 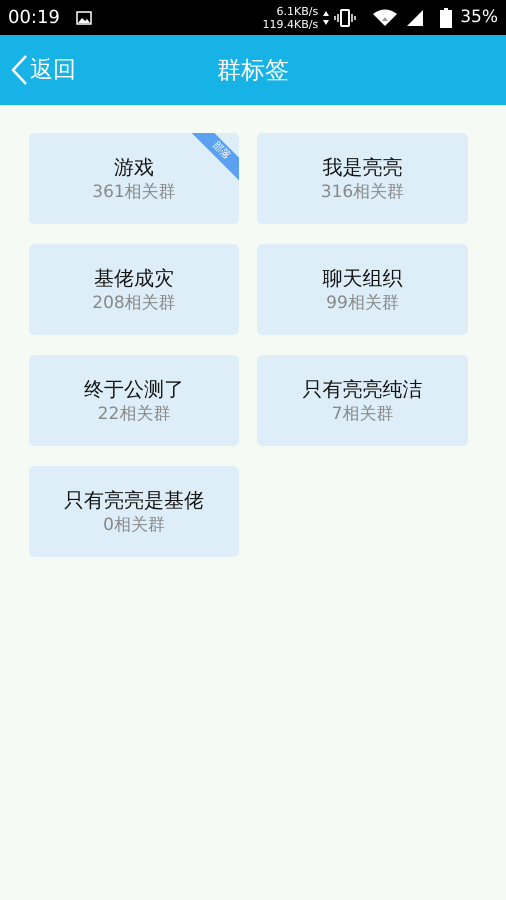 I want to click on tag-card: 只有亮亮纯洁 7相关群, so click(x=362, y=400).